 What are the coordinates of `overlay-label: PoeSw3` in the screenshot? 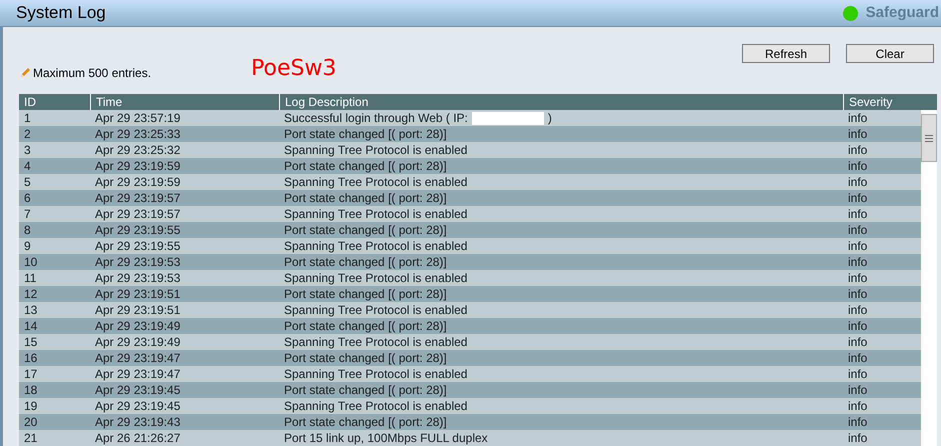 It's located at (293, 70).